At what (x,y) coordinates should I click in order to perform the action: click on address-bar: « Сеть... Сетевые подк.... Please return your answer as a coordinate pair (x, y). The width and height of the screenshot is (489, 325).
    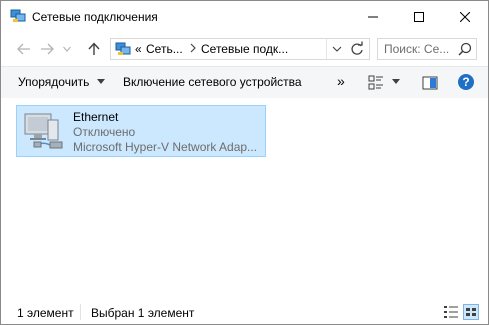
    Looking at the image, I should click on (240, 49).